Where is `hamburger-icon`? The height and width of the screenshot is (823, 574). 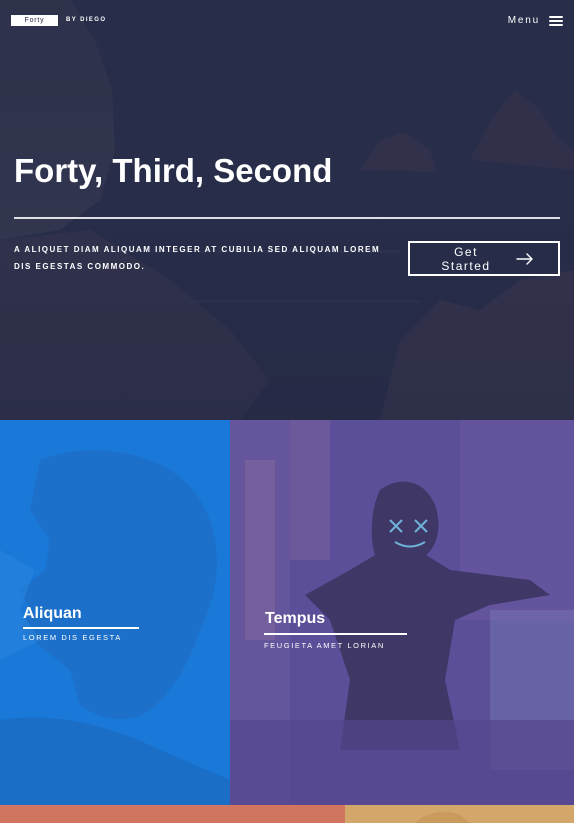 hamburger-icon is located at coordinates (556, 21).